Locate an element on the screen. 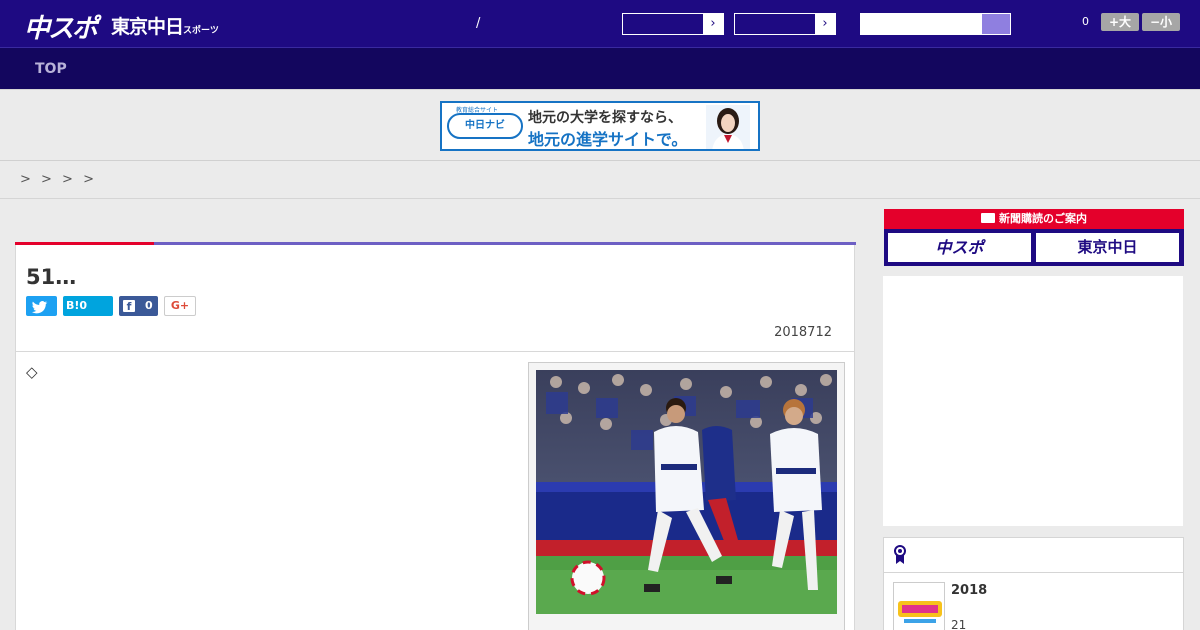  sidebar-ad-slot is located at coordinates (1033, 401).